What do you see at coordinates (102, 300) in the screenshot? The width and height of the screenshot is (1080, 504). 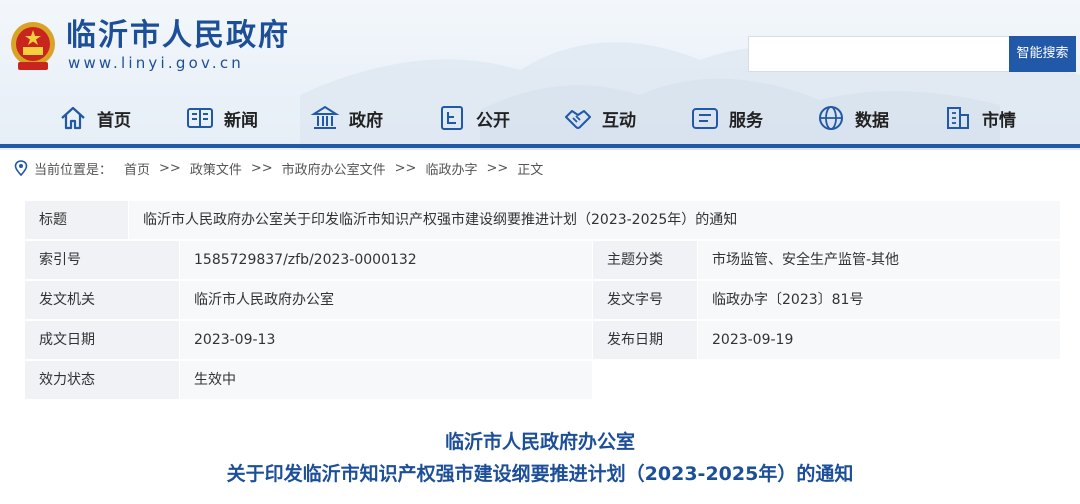 I see `meta-label-issuer: 发文机关` at bounding box center [102, 300].